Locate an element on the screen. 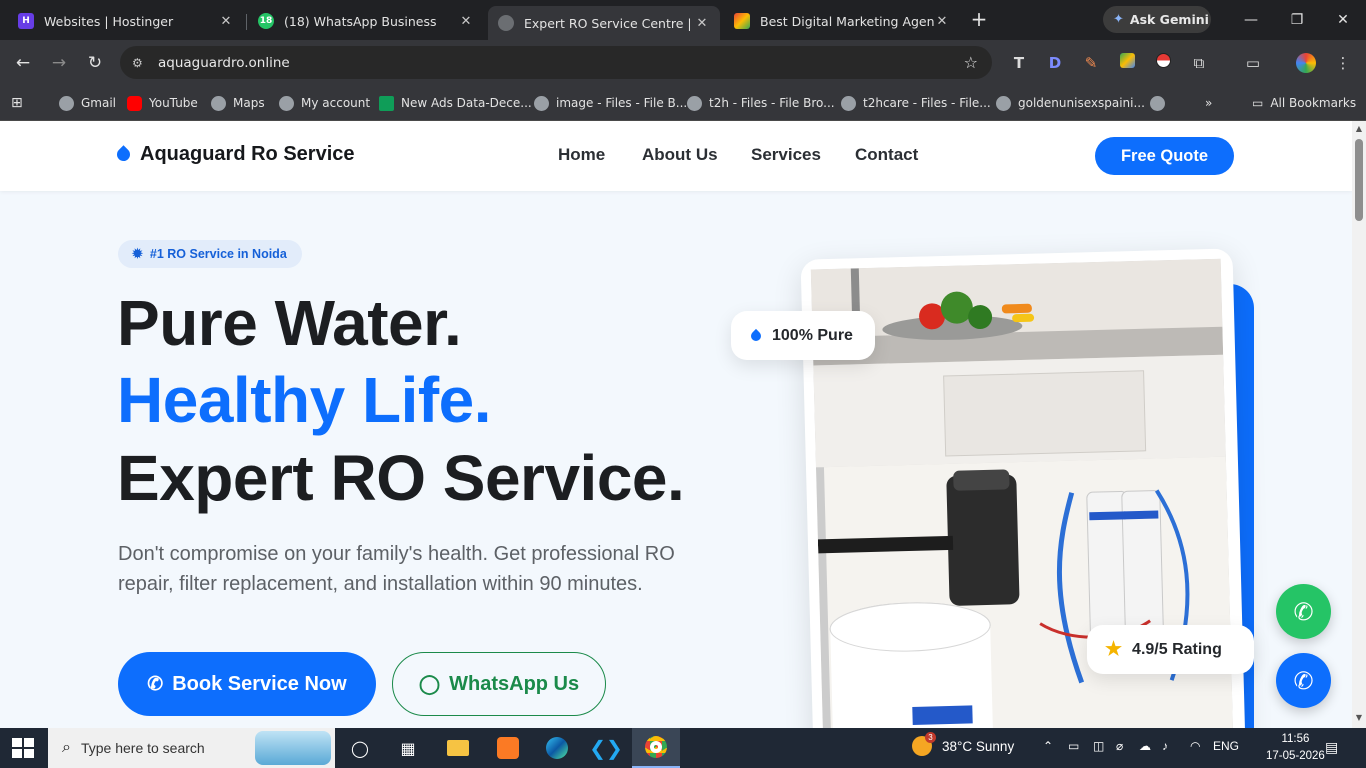  chevron-up-icon: ⌃ is located at coordinates (1048, 746).